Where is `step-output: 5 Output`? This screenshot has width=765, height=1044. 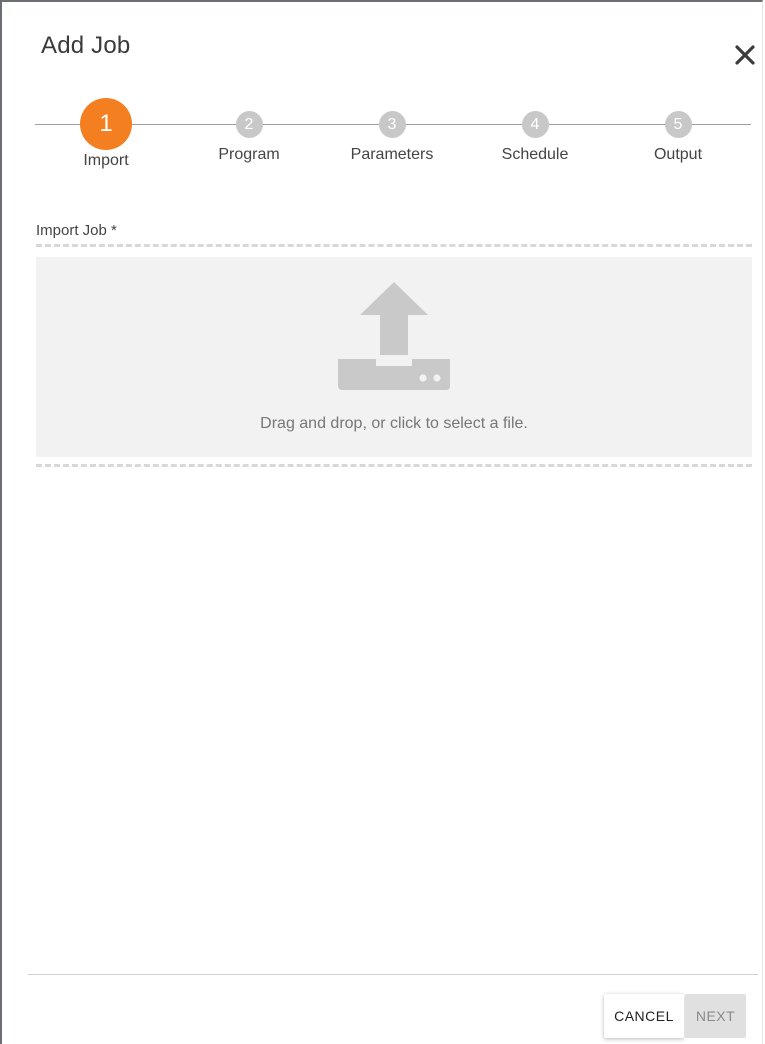
step-output: 5 Output is located at coordinates (678, 137).